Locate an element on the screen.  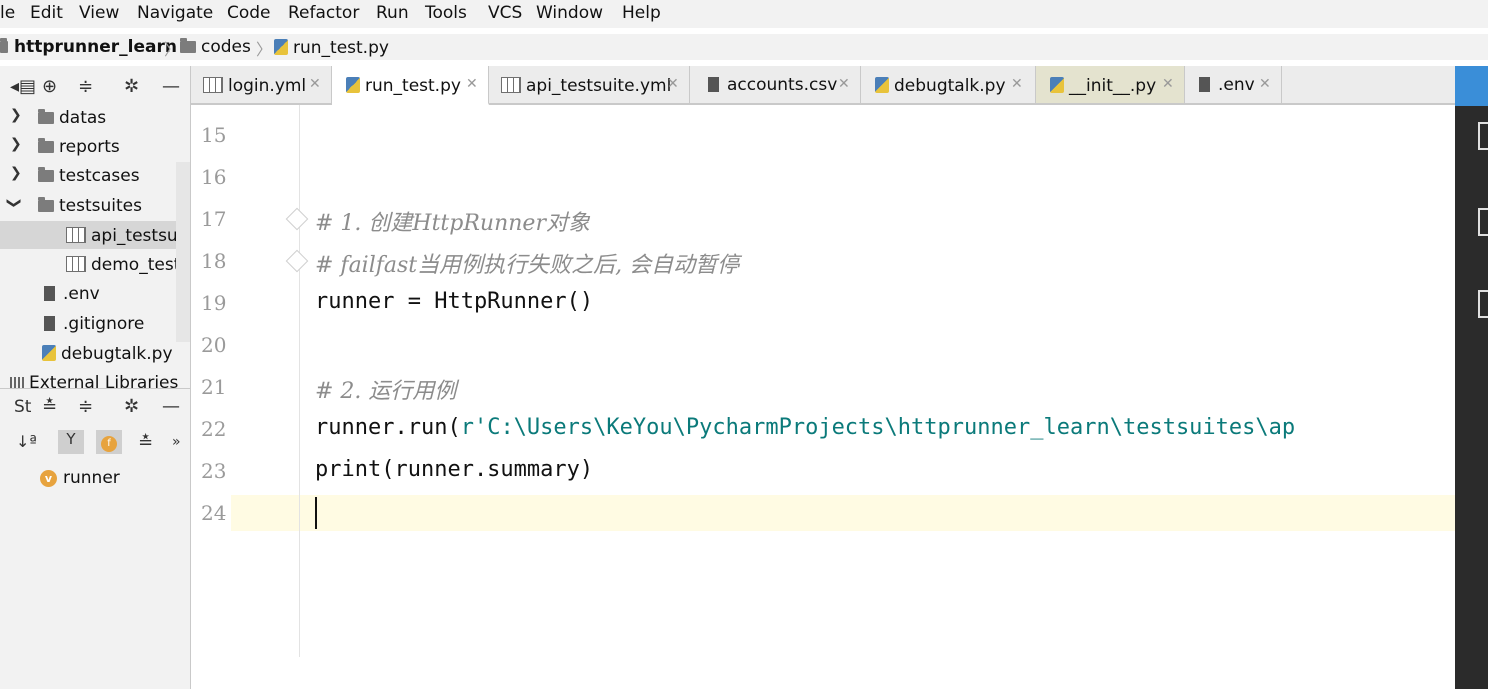
tab-api-testsuite-yml: api_testsuite.yml ✕ is located at coordinates (589, 84).